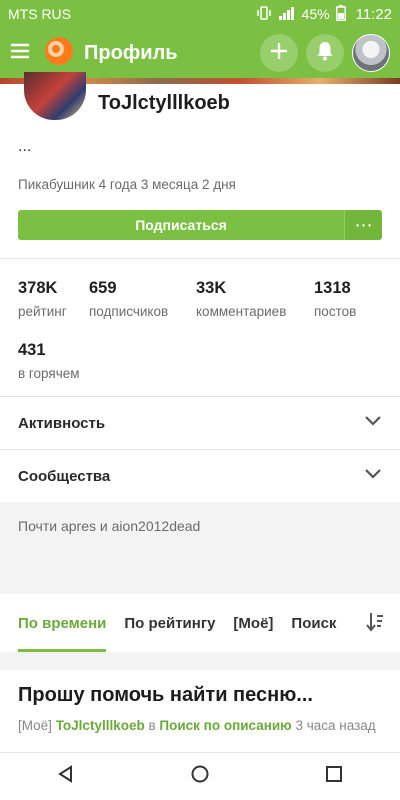 This screenshot has width=400, height=800. What do you see at coordinates (363, 225) in the screenshot?
I see `more-options-button: ⋯` at bounding box center [363, 225].